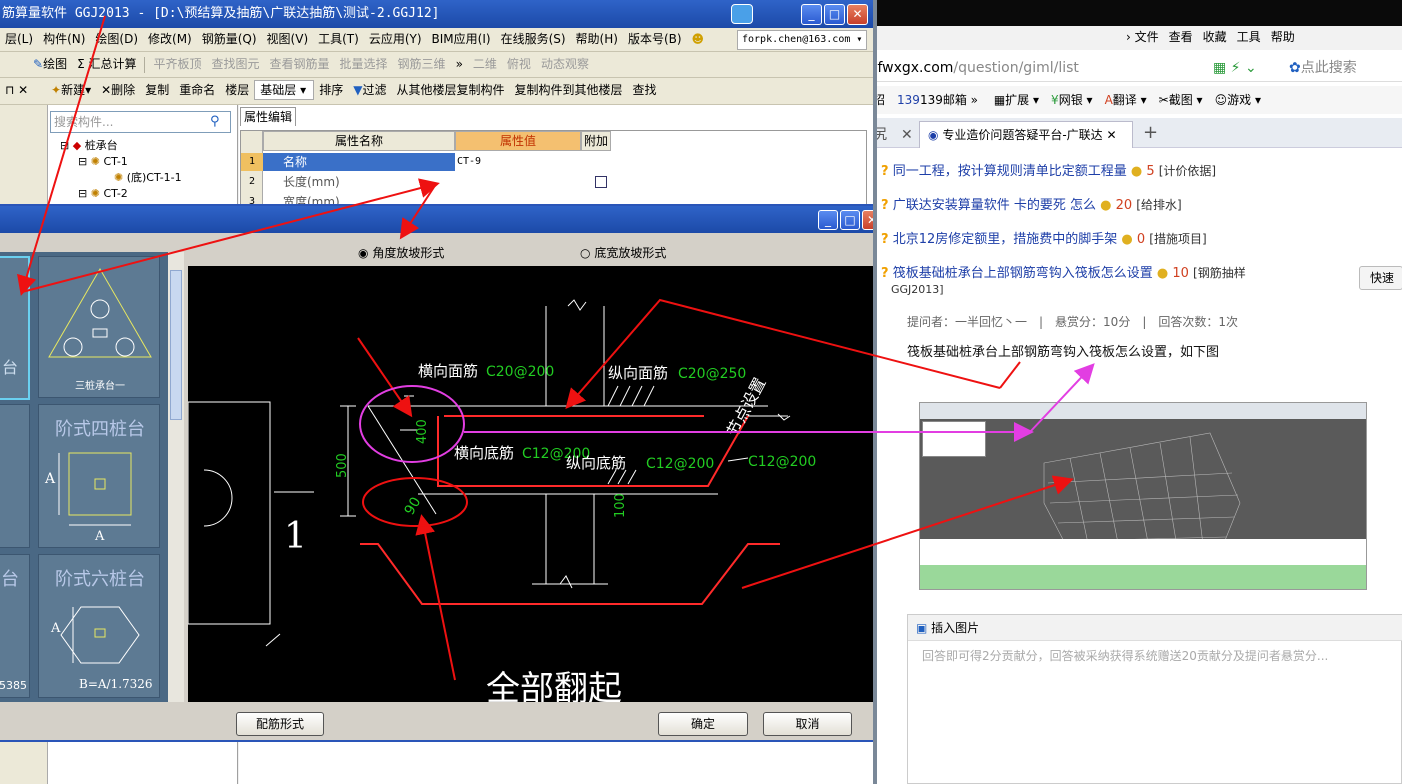 Image resolution: width=1402 pixels, height=784 pixels. What do you see at coordinates (828, 220) in the screenshot?
I see `dialog-minimize-button: _` at bounding box center [828, 220].